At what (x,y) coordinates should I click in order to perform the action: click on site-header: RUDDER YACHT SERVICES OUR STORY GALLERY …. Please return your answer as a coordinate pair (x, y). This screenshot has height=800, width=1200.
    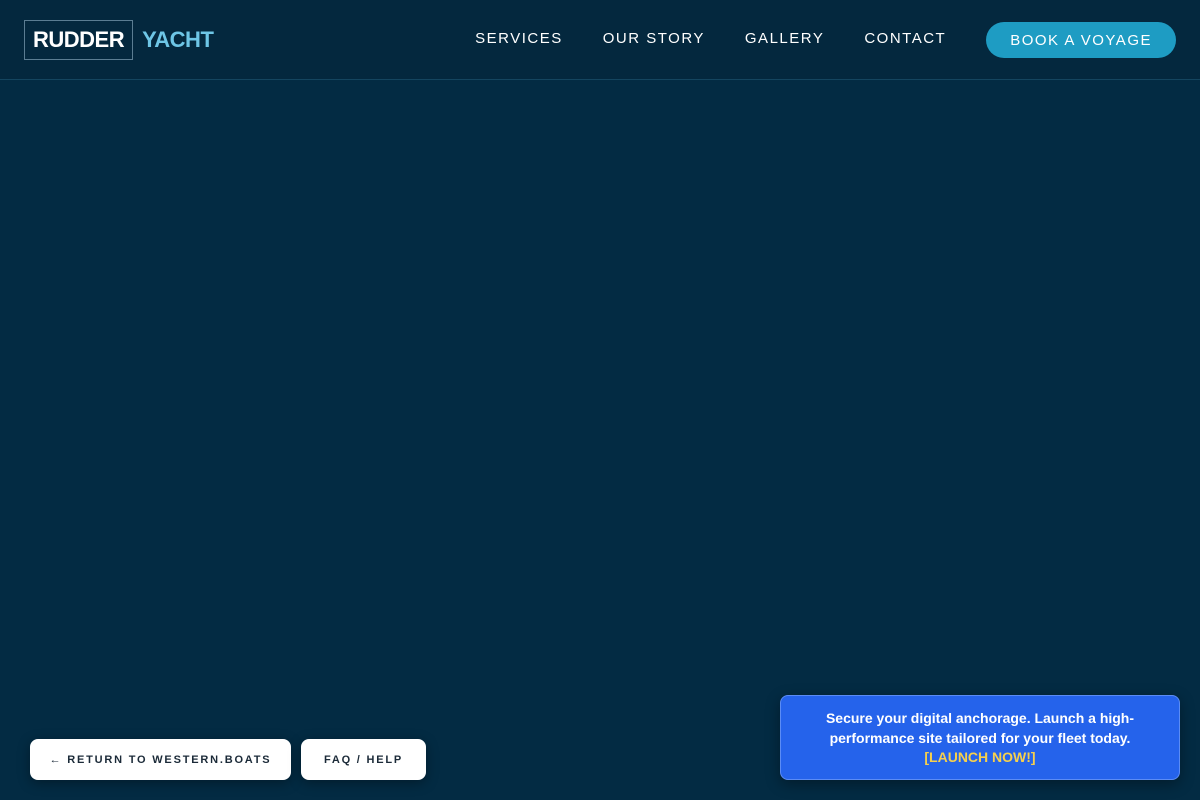
    Looking at the image, I should click on (600, 40).